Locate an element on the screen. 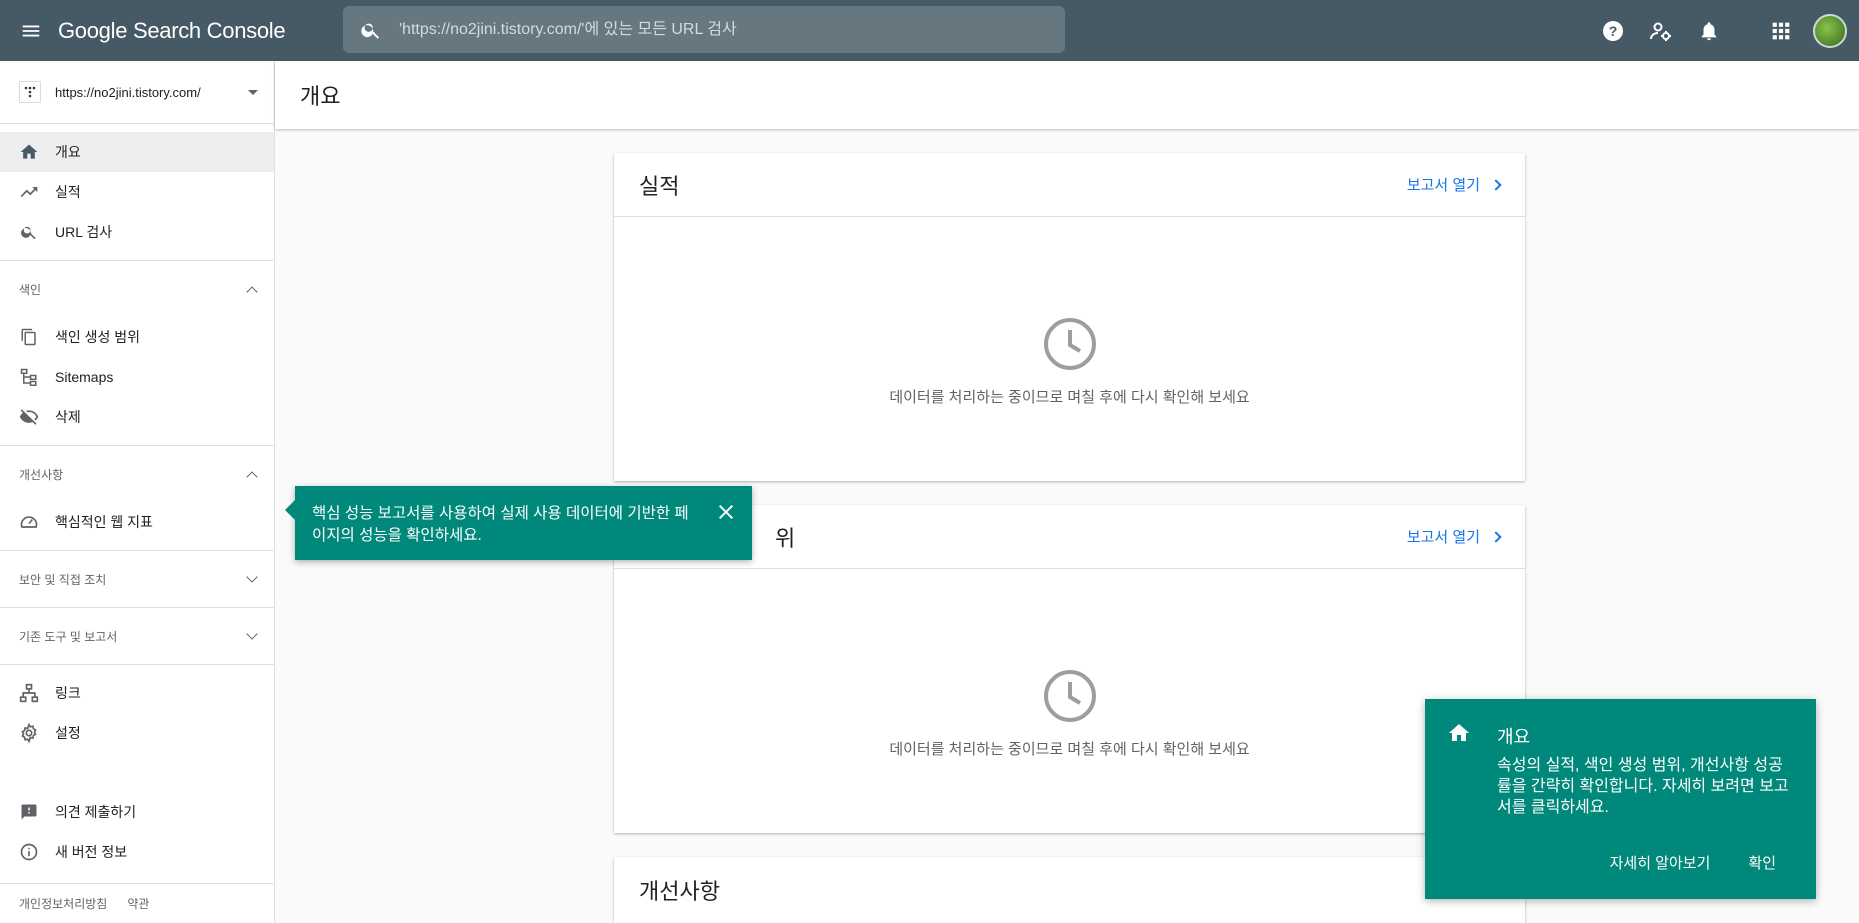 The width and height of the screenshot is (1859, 923). nav-submit-feedback: 의견 제출하기 is located at coordinates (137, 812).